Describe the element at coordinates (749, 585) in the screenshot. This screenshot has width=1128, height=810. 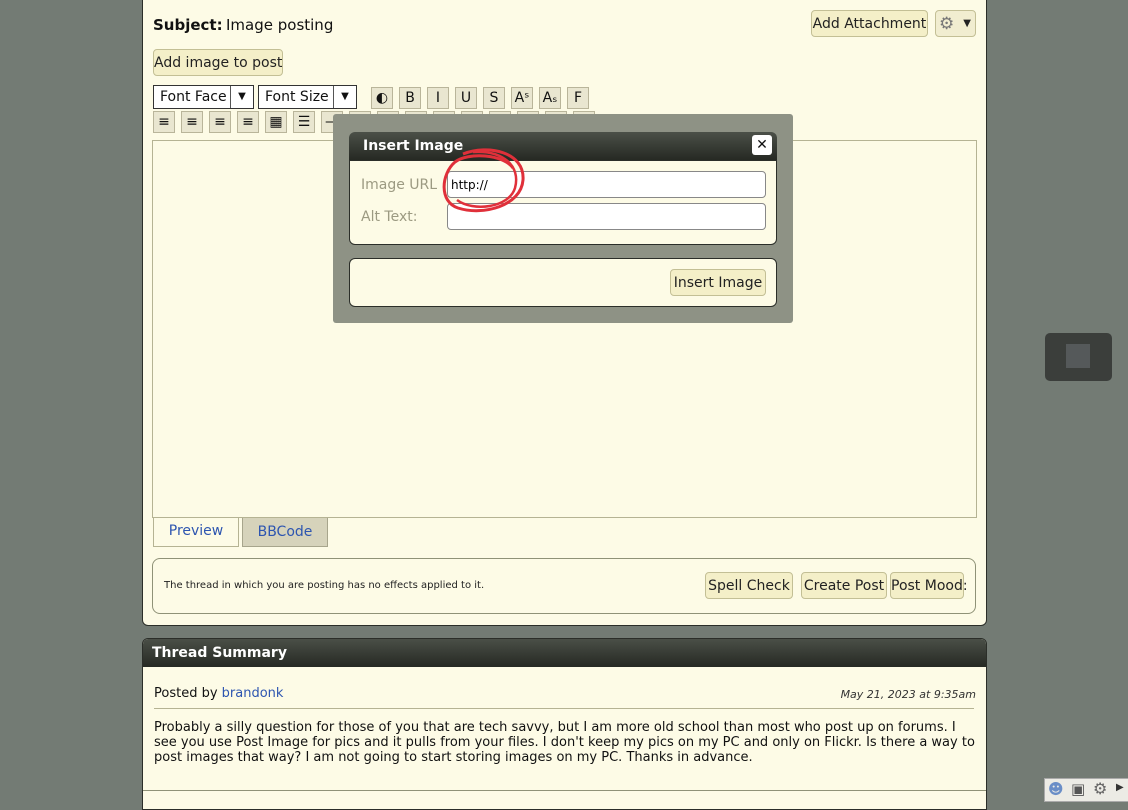
I see `spell-check-button: Spell Check` at that location.